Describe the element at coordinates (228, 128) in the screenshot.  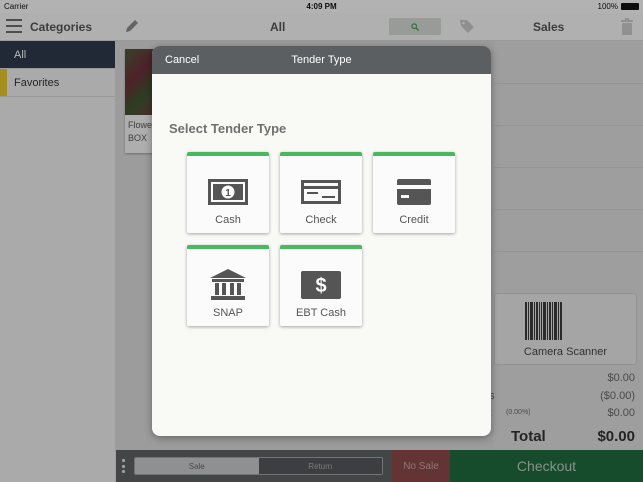
I see `dialog-subtitle: Select Tender Type` at that location.